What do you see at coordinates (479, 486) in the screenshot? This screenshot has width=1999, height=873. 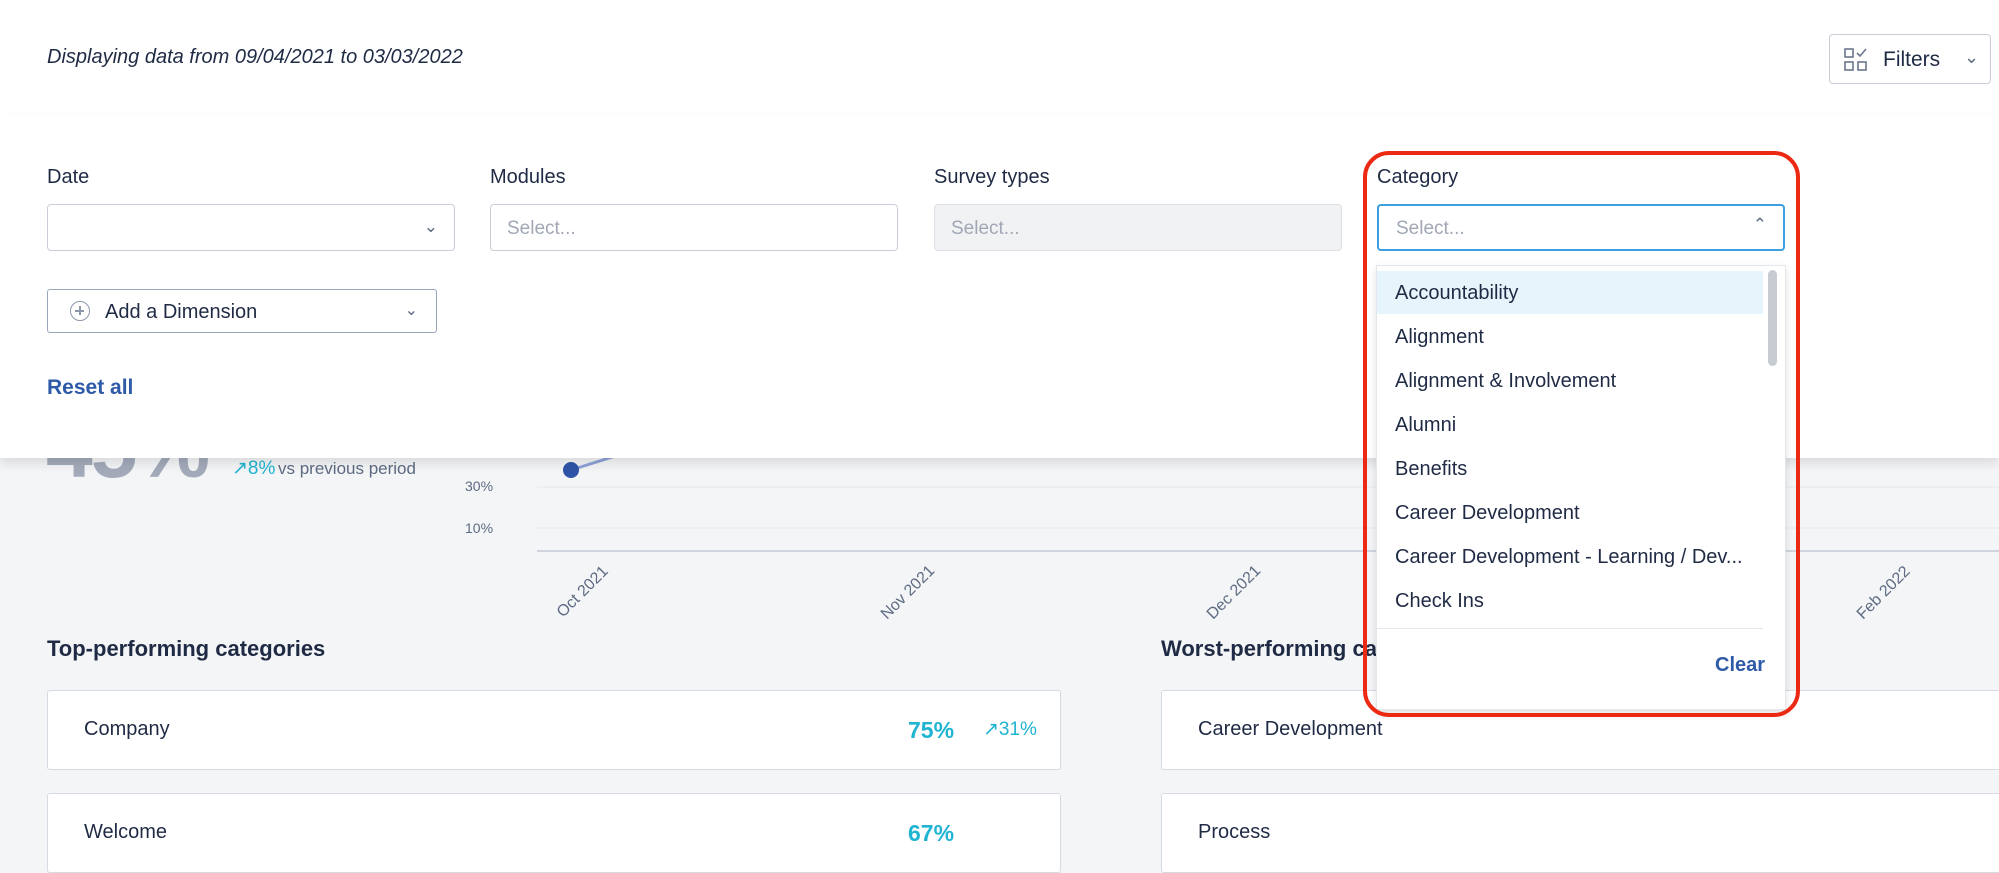 I see `y-tick-label: 30%` at bounding box center [479, 486].